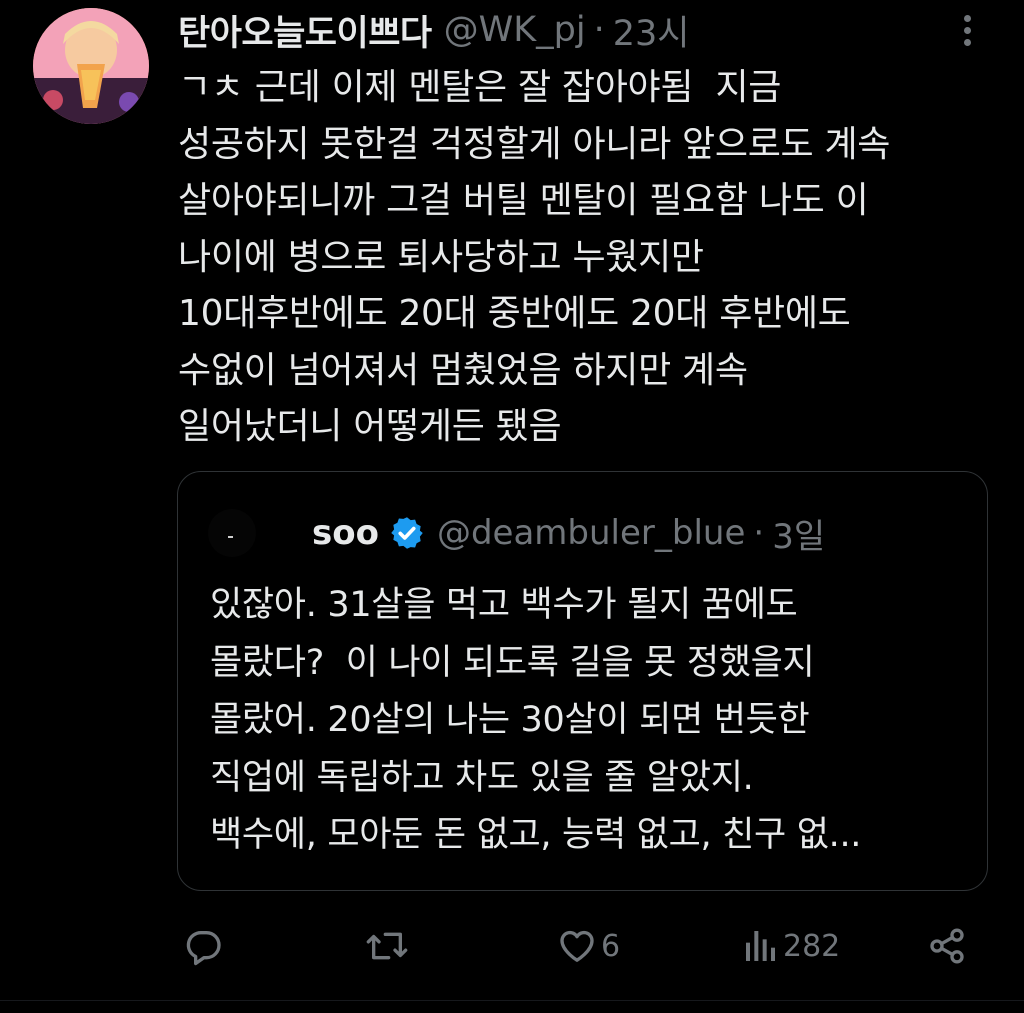 The height and width of the screenshot is (1013, 1024). Describe the element at coordinates (798, 533) in the screenshot. I see `quoted-tweet-timestamp: 3일` at that location.